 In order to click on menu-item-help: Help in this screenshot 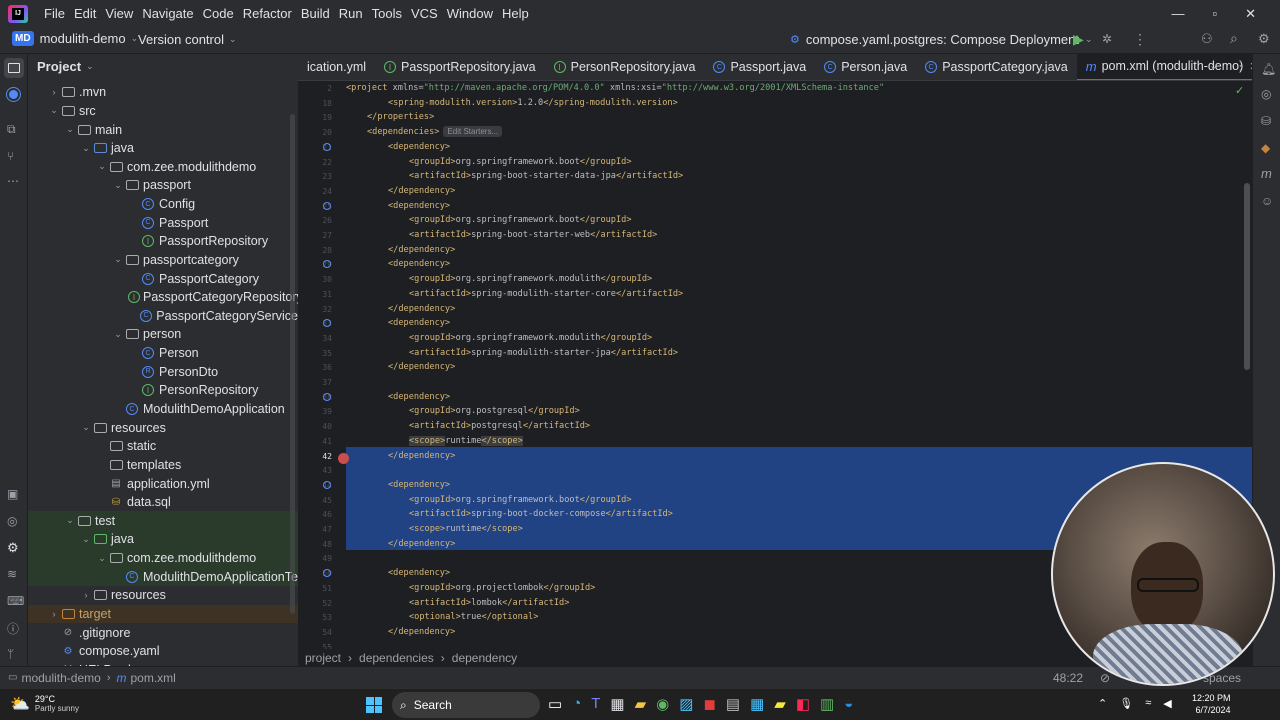, I will do `click(515, 13)`.